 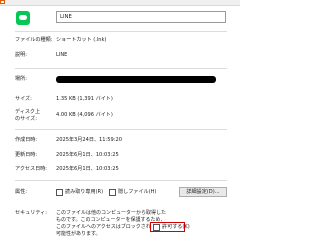 I want to click on security-message-line: ものです。このコンピューターを保護するため、, so click(x=111, y=220).